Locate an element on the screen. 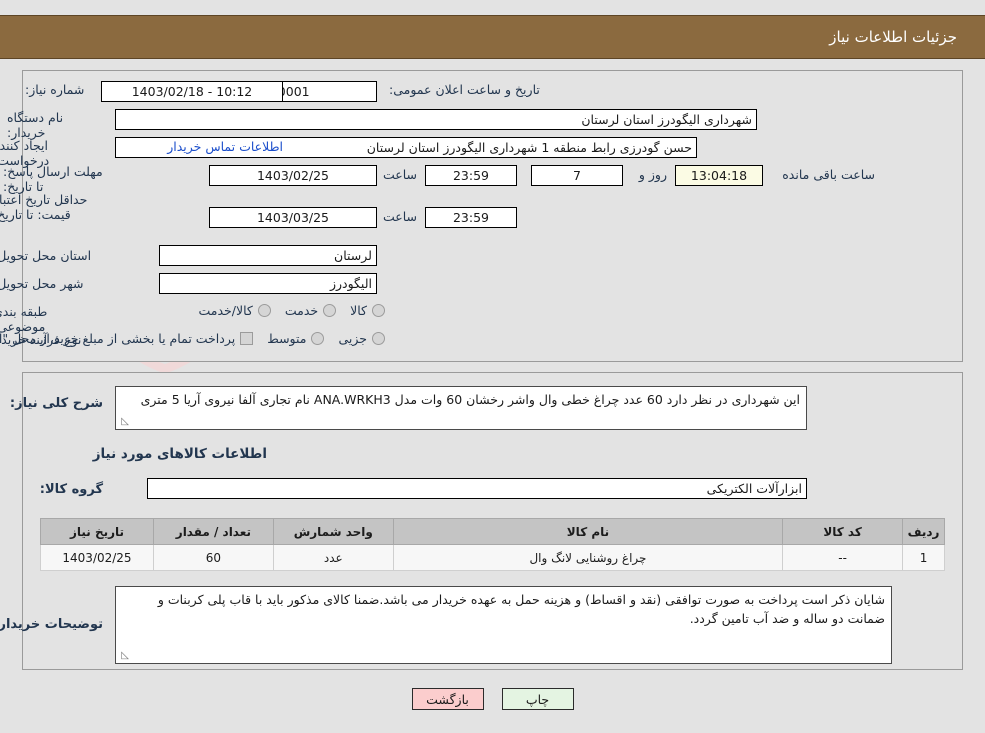  buyer-org-label: نام دستگاه خریدار: is located at coordinates (35, 125).